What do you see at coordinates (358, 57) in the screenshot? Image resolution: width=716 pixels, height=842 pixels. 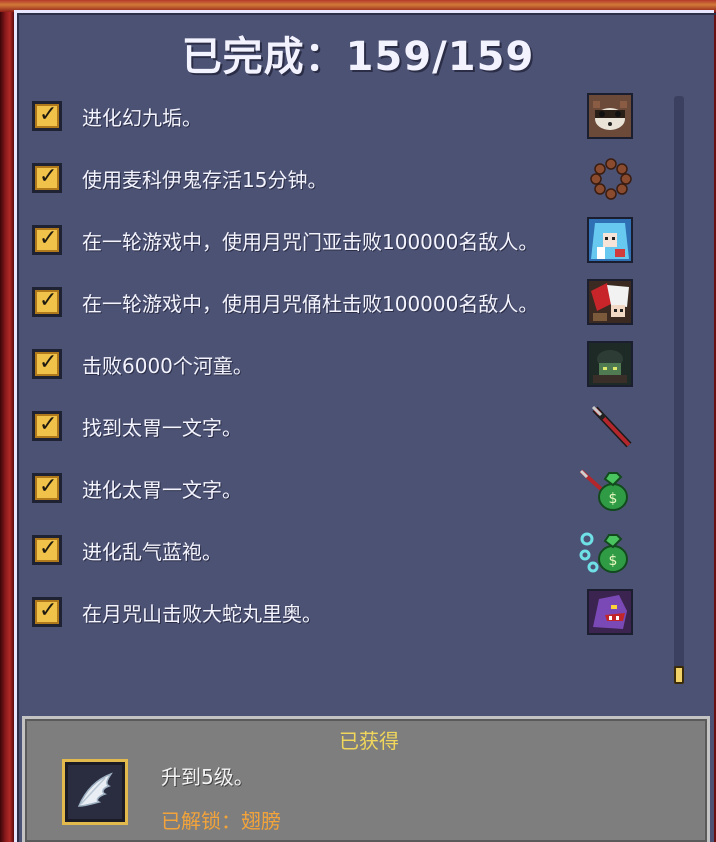 I see `completion-title: 已完成：159/159` at bounding box center [358, 57].